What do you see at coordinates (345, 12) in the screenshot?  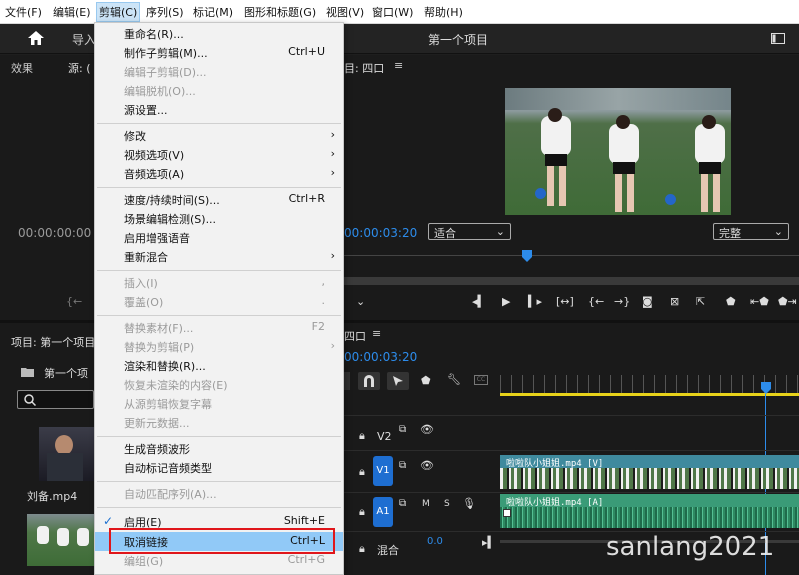 I see `menu-view: 视图(V)` at bounding box center [345, 12].